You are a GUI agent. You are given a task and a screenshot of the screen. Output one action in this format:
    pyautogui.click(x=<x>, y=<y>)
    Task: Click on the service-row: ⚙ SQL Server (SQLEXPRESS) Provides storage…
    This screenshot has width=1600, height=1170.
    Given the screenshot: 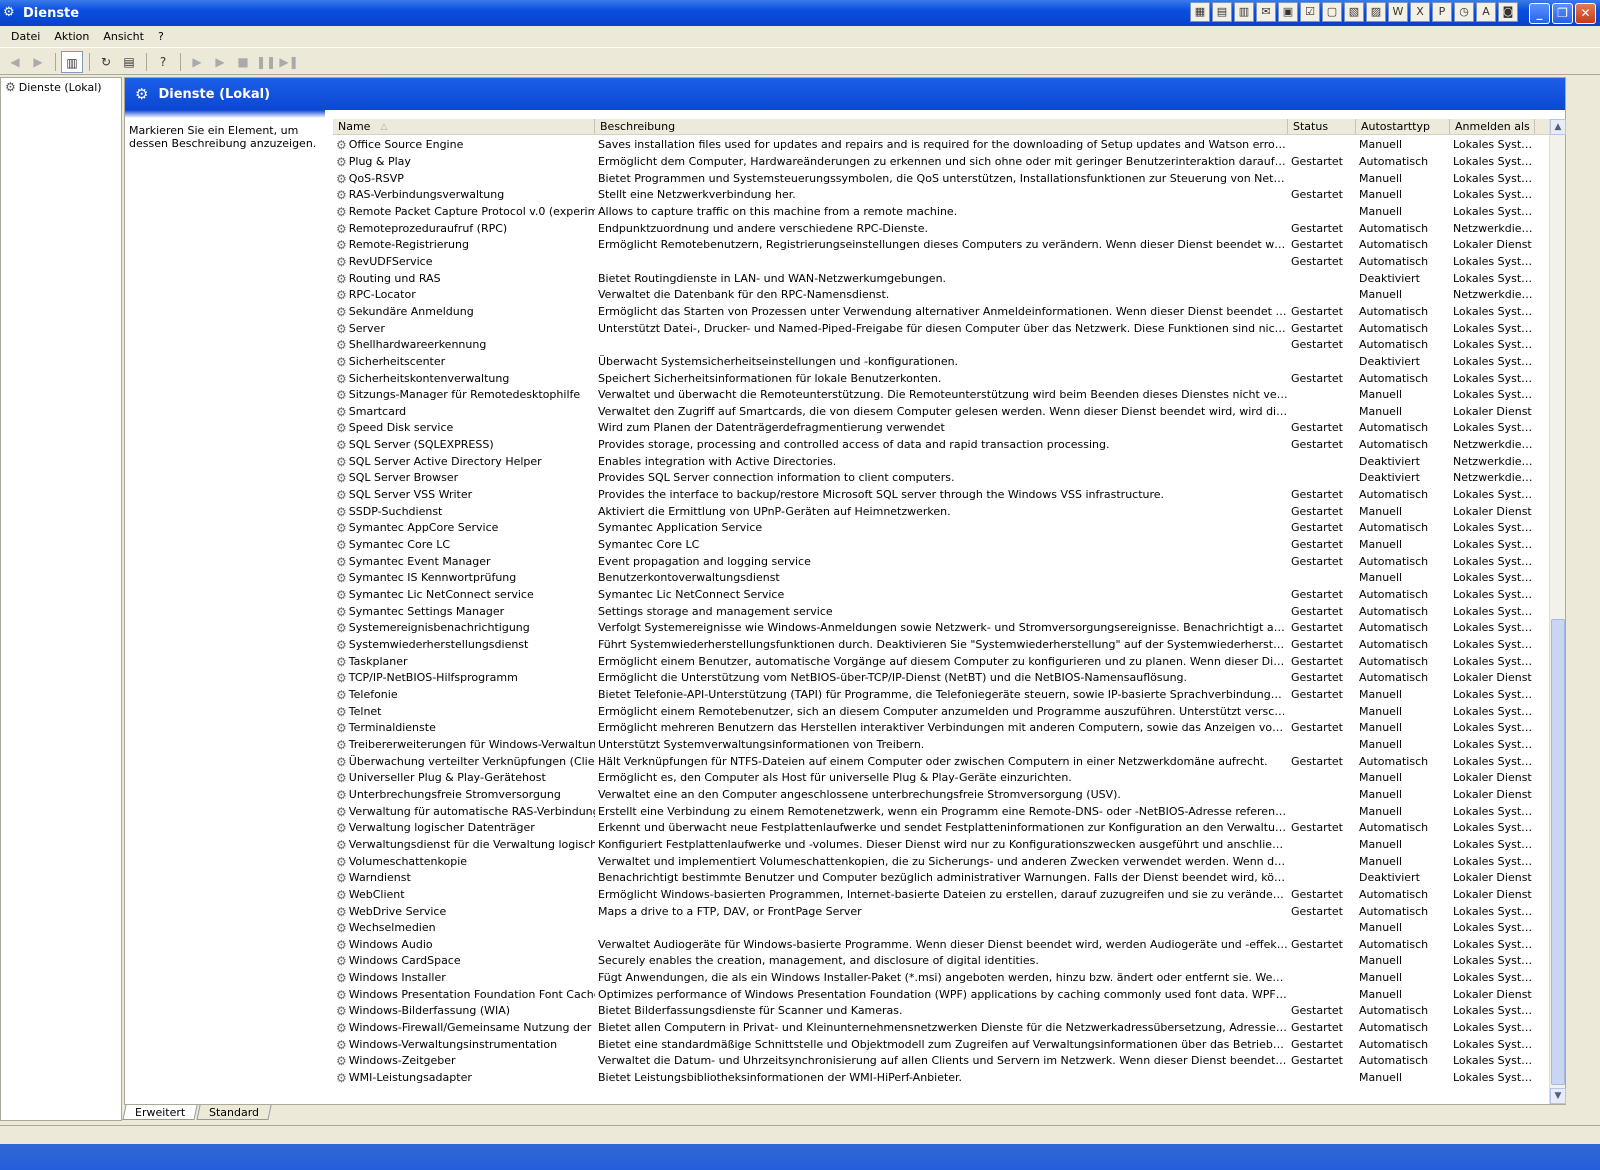 What is the action you would take?
    pyautogui.click(x=949, y=445)
    